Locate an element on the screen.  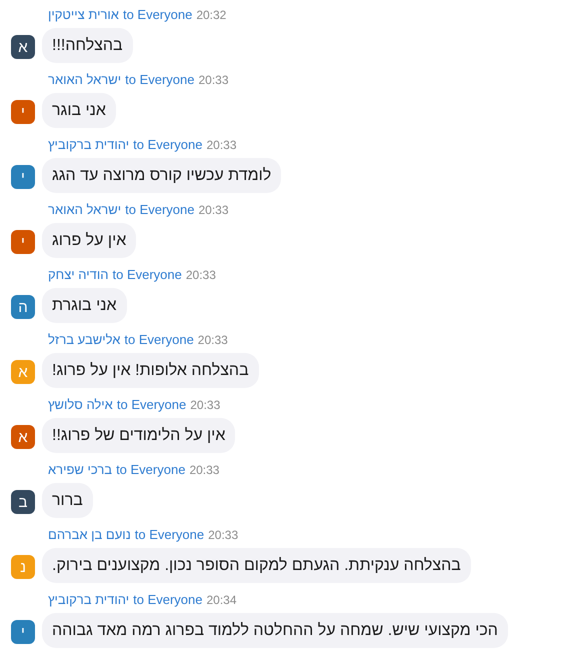
message-bubble: לומדת עכשיו קורס מרוצה עד הגג is located at coordinates (162, 175).